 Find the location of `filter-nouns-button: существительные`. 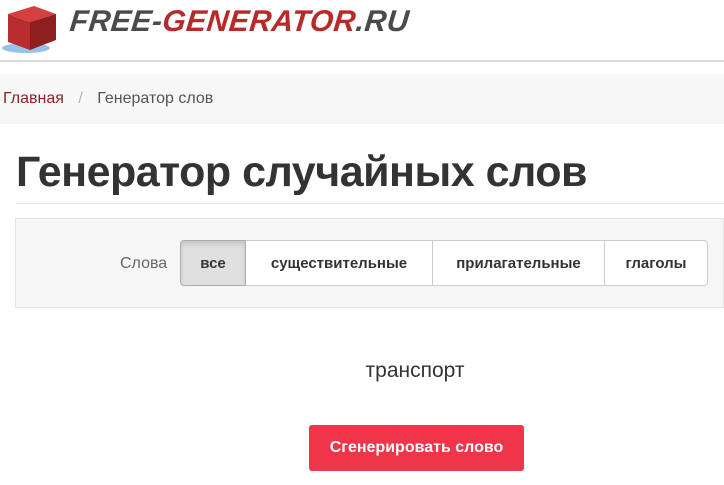

filter-nouns-button: существительные is located at coordinates (339, 263).